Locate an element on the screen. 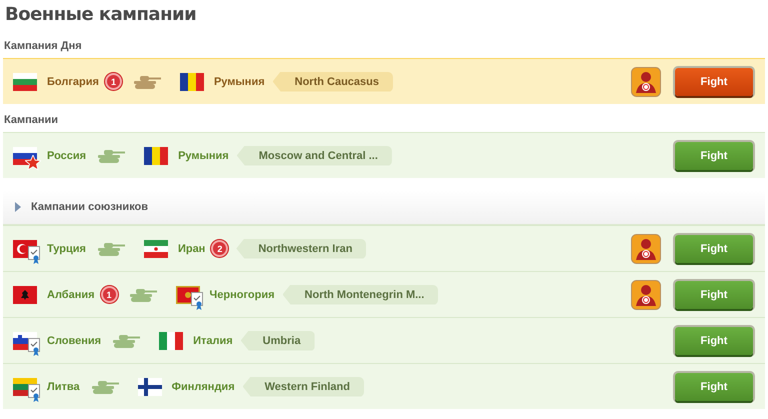 The image size is (768, 419). star-icon is located at coordinates (33, 162).